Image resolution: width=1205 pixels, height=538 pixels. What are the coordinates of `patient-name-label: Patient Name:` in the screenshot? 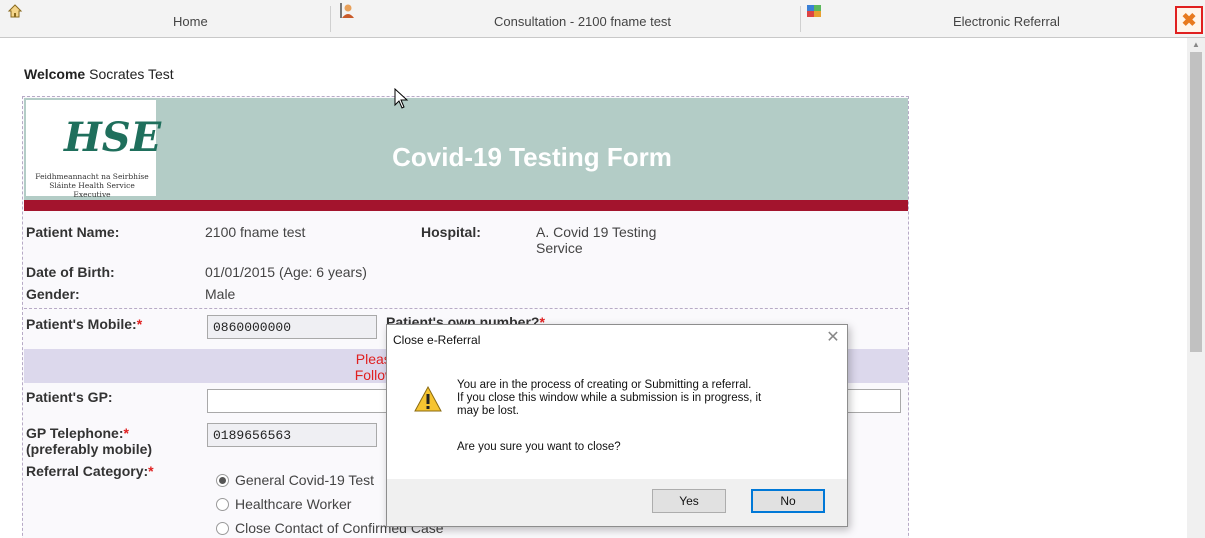 It's located at (73, 232).